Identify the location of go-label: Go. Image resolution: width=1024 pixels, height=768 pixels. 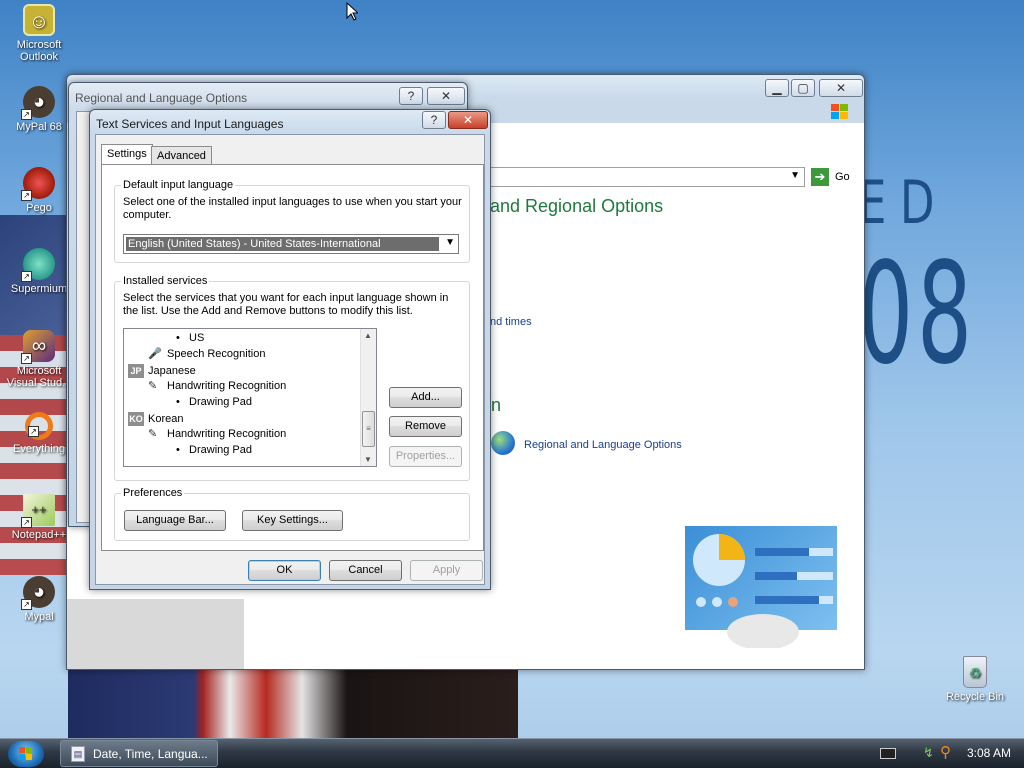
(842, 177).